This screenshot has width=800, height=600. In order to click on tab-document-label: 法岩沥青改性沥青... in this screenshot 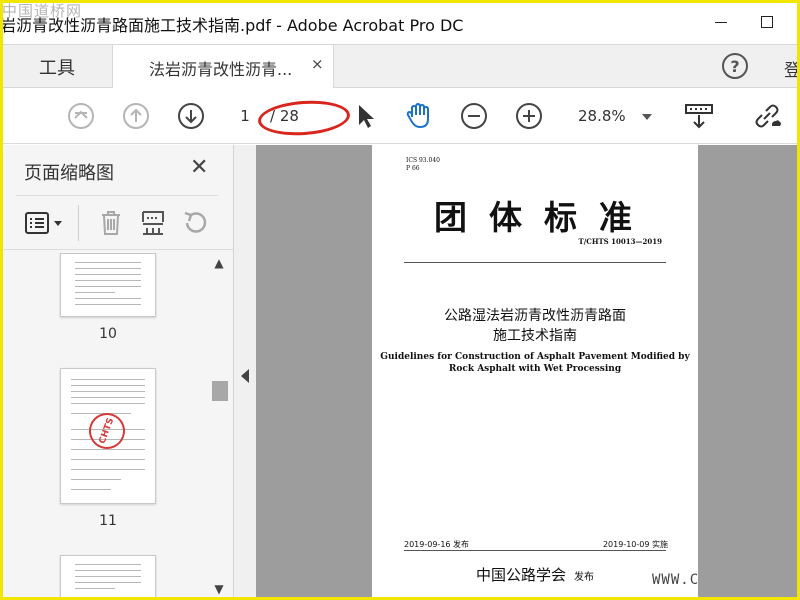, I will do `click(221, 69)`.